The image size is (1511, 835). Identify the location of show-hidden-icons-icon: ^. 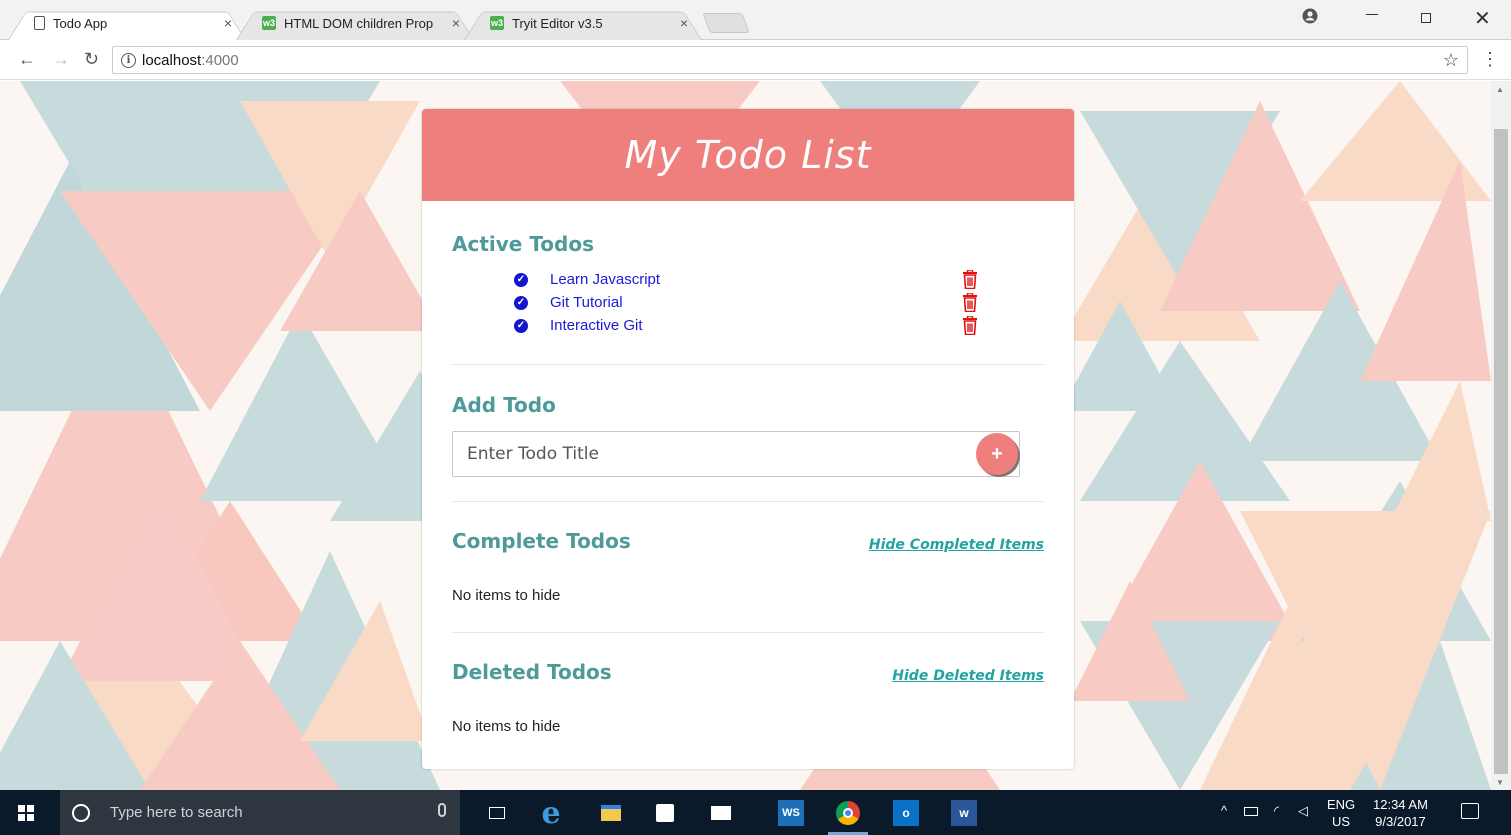
(1224, 810).